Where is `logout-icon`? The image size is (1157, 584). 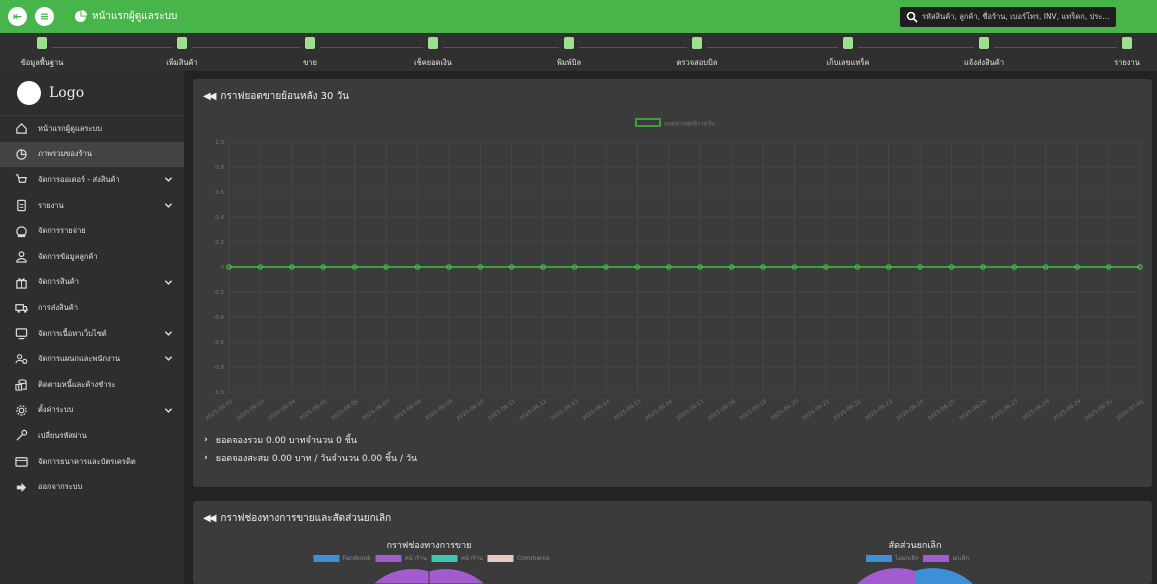 logout-icon is located at coordinates (21, 487).